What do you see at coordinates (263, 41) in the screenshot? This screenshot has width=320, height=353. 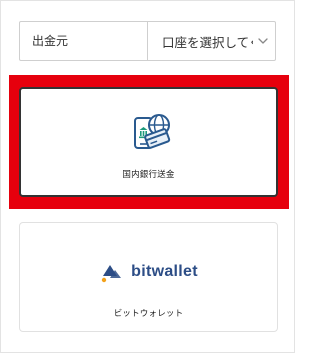 I see `chevron-down-icon` at bounding box center [263, 41].